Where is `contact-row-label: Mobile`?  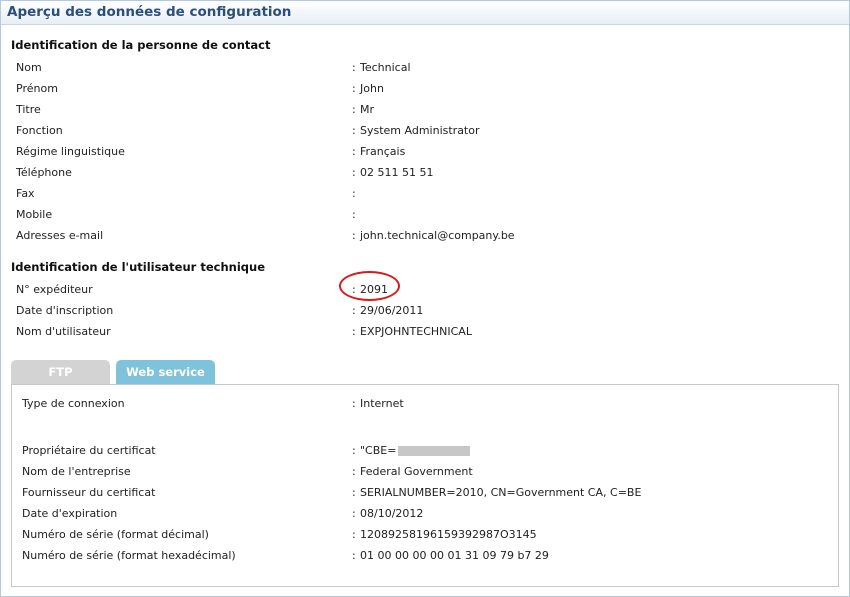
contact-row-label: Mobile is located at coordinates (34, 214).